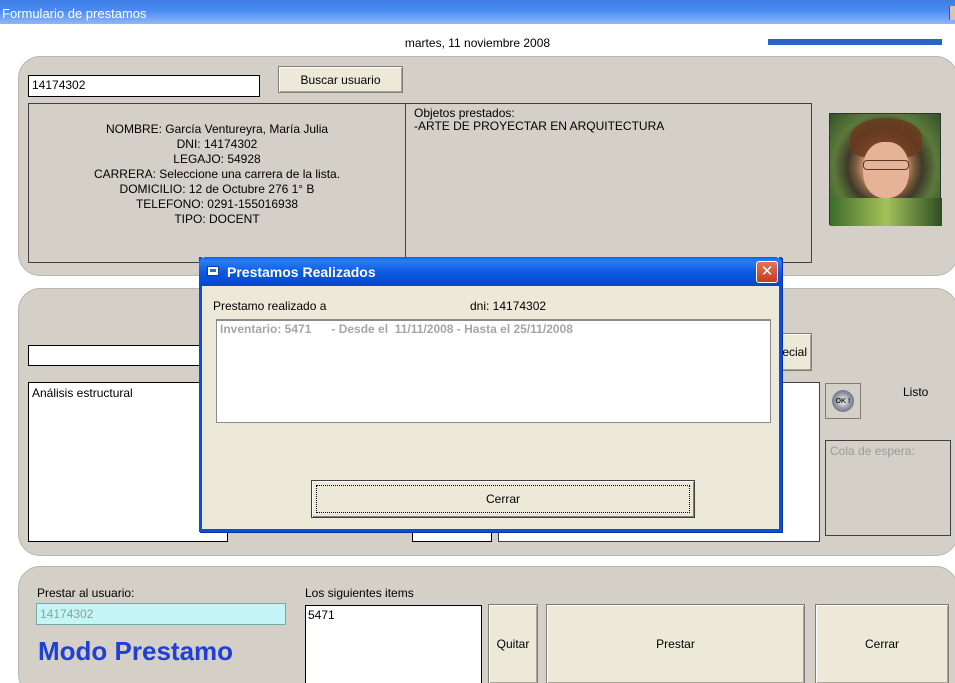 The width and height of the screenshot is (955, 683). What do you see at coordinates (888, 488) in the screenshot?
I see `waiting-queue-box: Cola de espera:` at bounding box center [888, 488].